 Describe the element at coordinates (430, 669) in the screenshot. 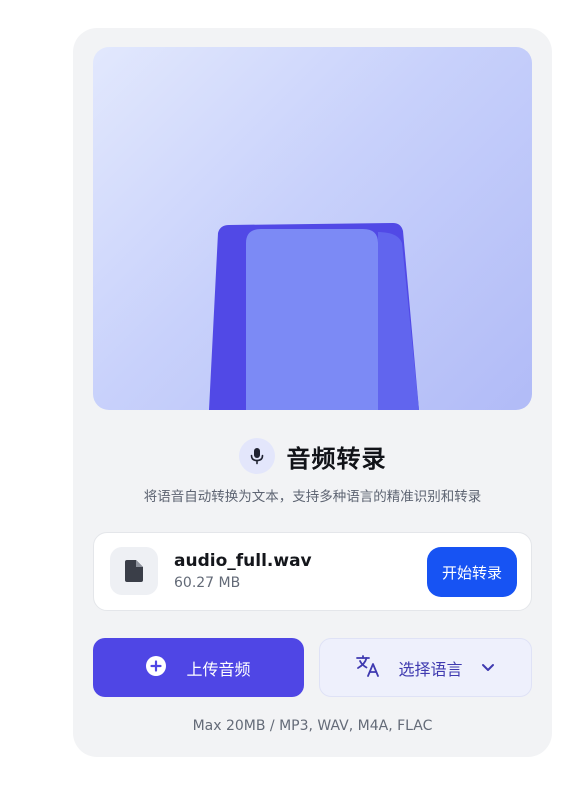

I see `language-select-label: 选择语言` at that location.